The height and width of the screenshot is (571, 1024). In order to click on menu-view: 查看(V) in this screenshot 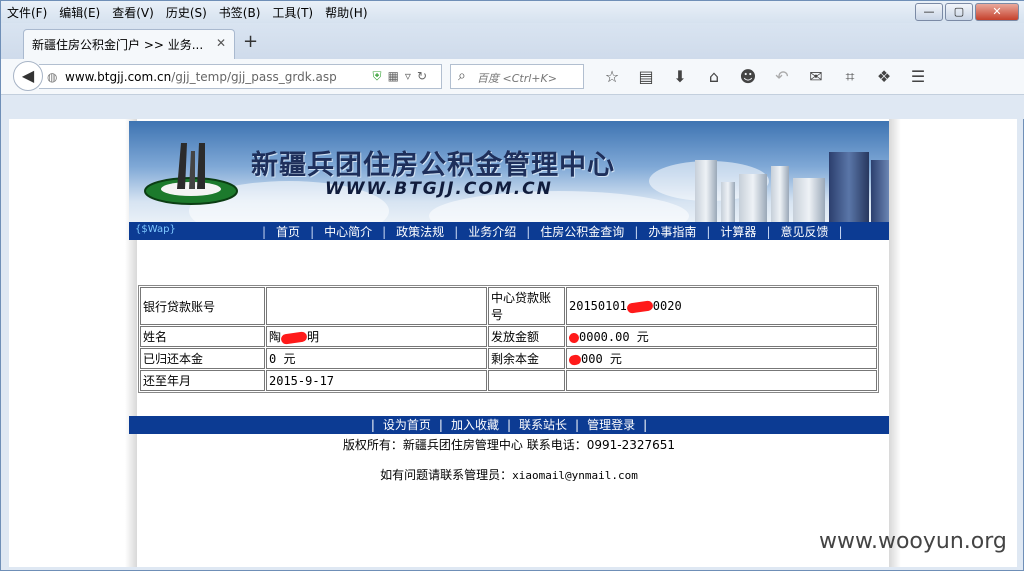, I will do `click(133, 11)`.